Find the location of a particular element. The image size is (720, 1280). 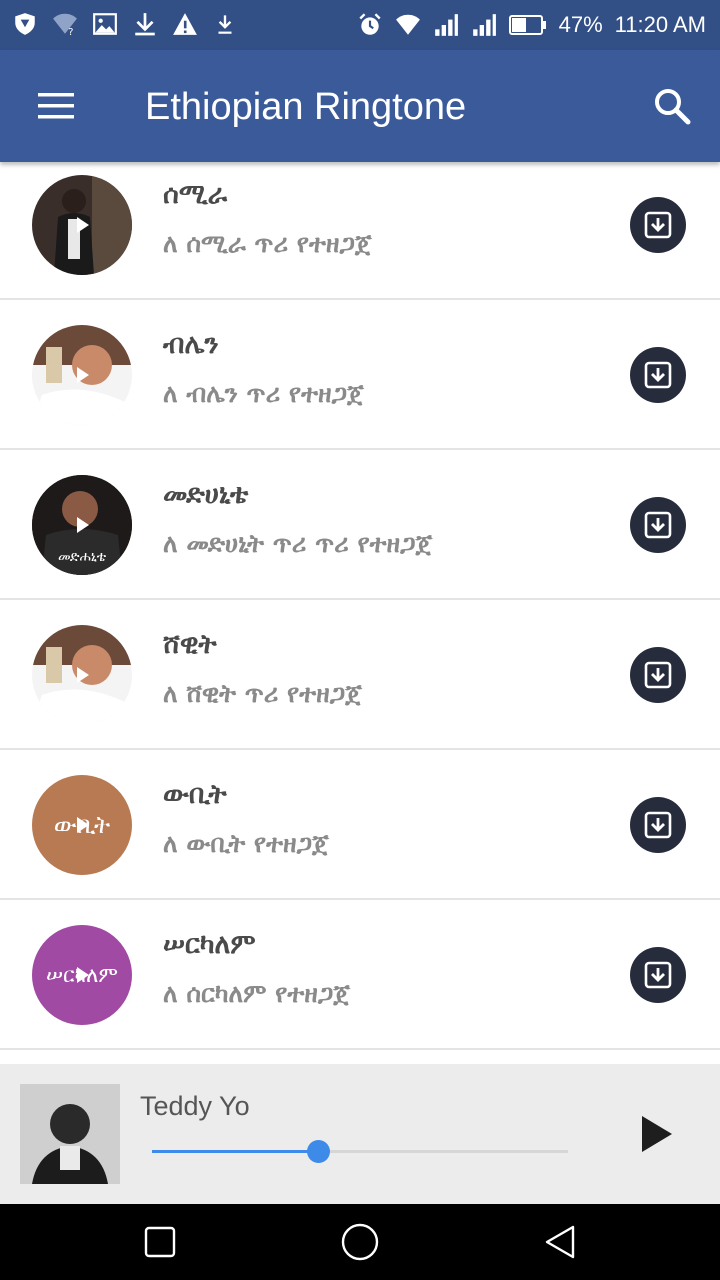

song-thumbnail: ሠርካለም is located at coordinates (82, 975).